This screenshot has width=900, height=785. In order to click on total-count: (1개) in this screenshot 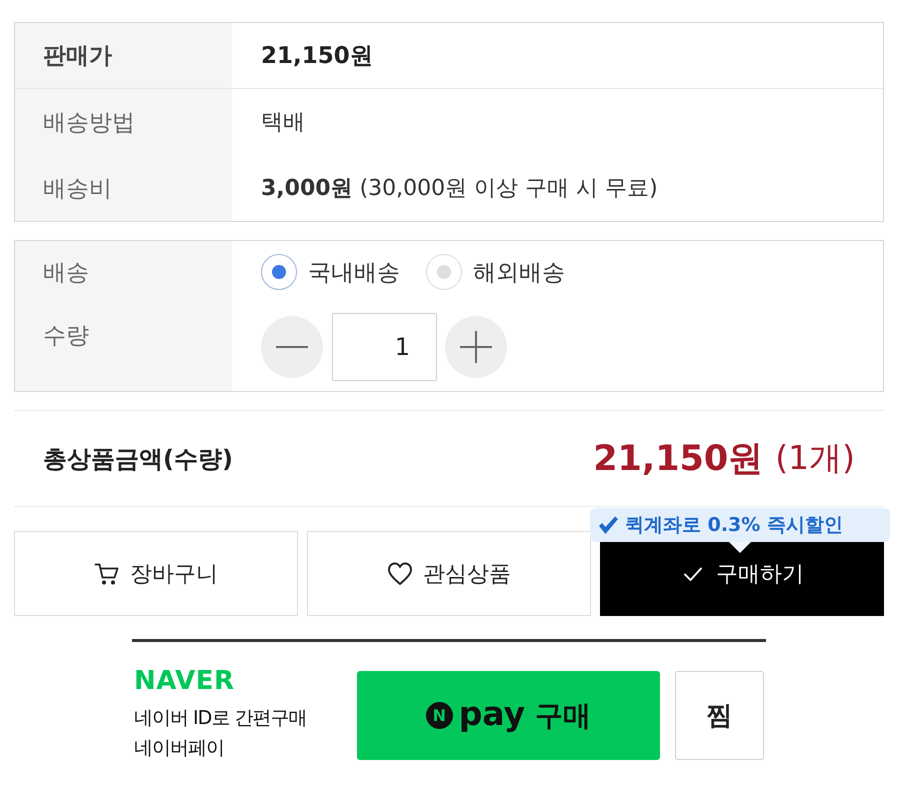, I will do `click(815, 458)`.